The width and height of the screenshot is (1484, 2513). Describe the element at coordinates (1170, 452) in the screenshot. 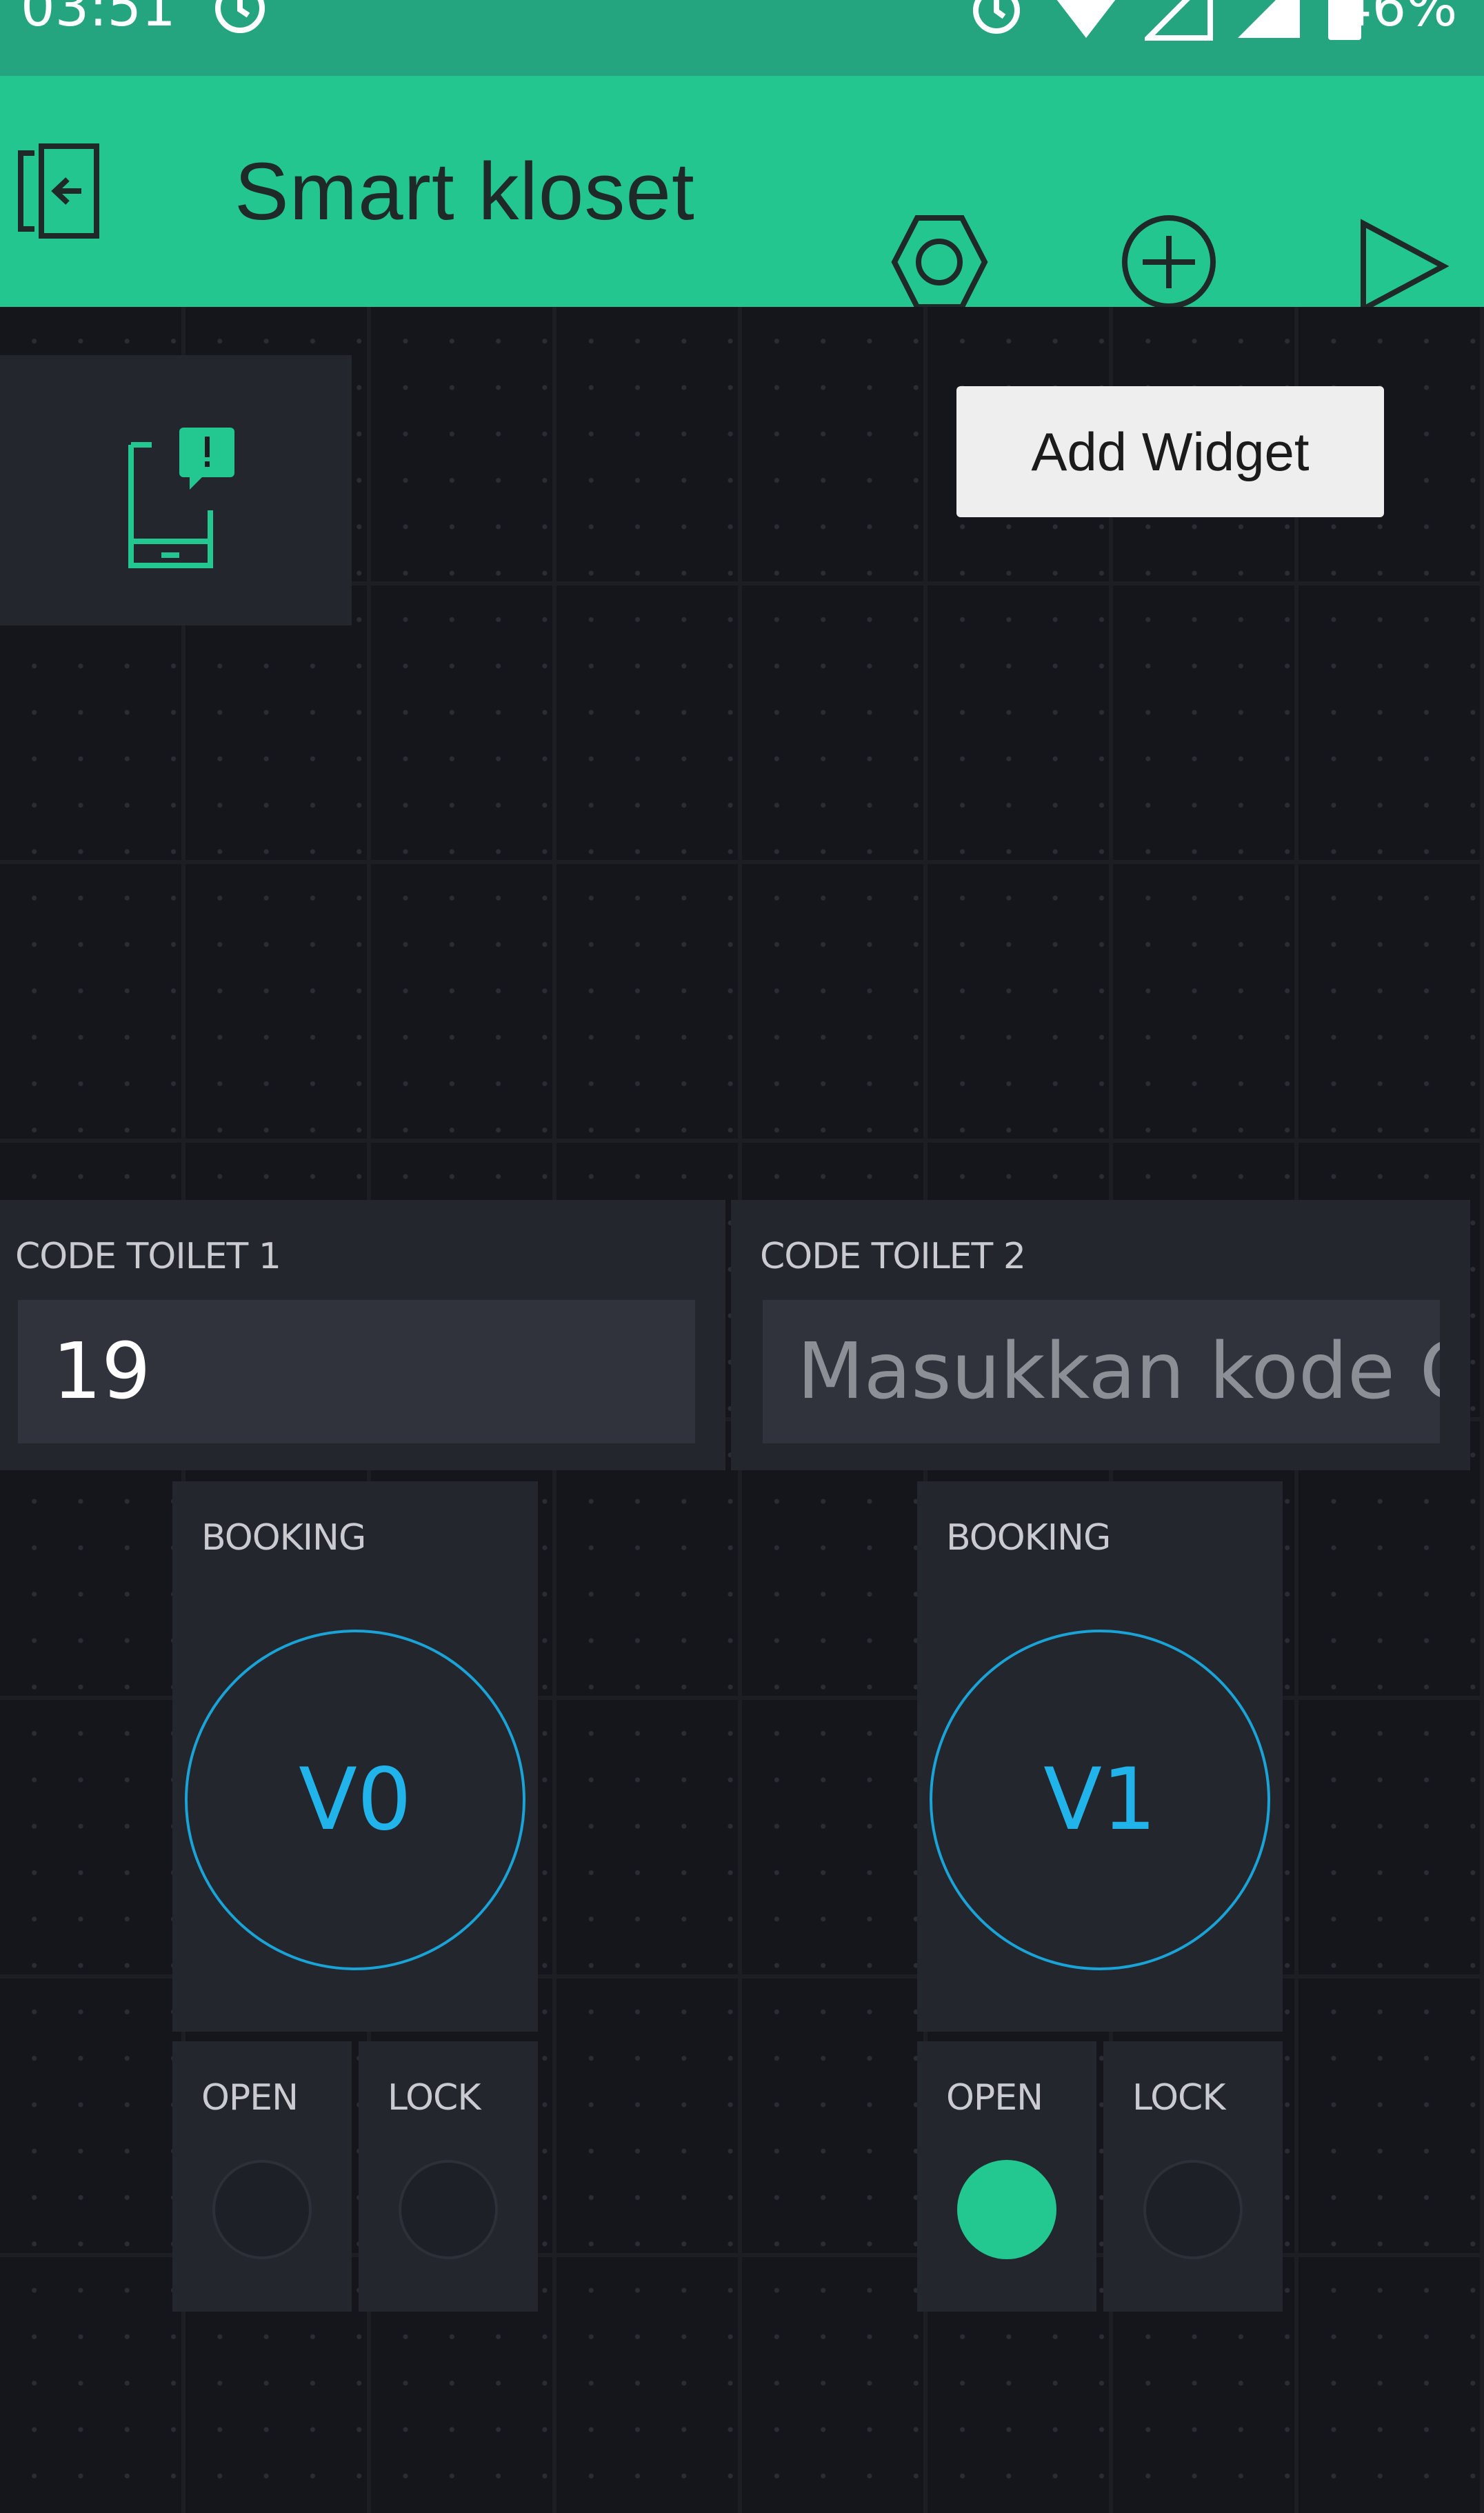

I see `add-widget-button: Add Widget` at that location.